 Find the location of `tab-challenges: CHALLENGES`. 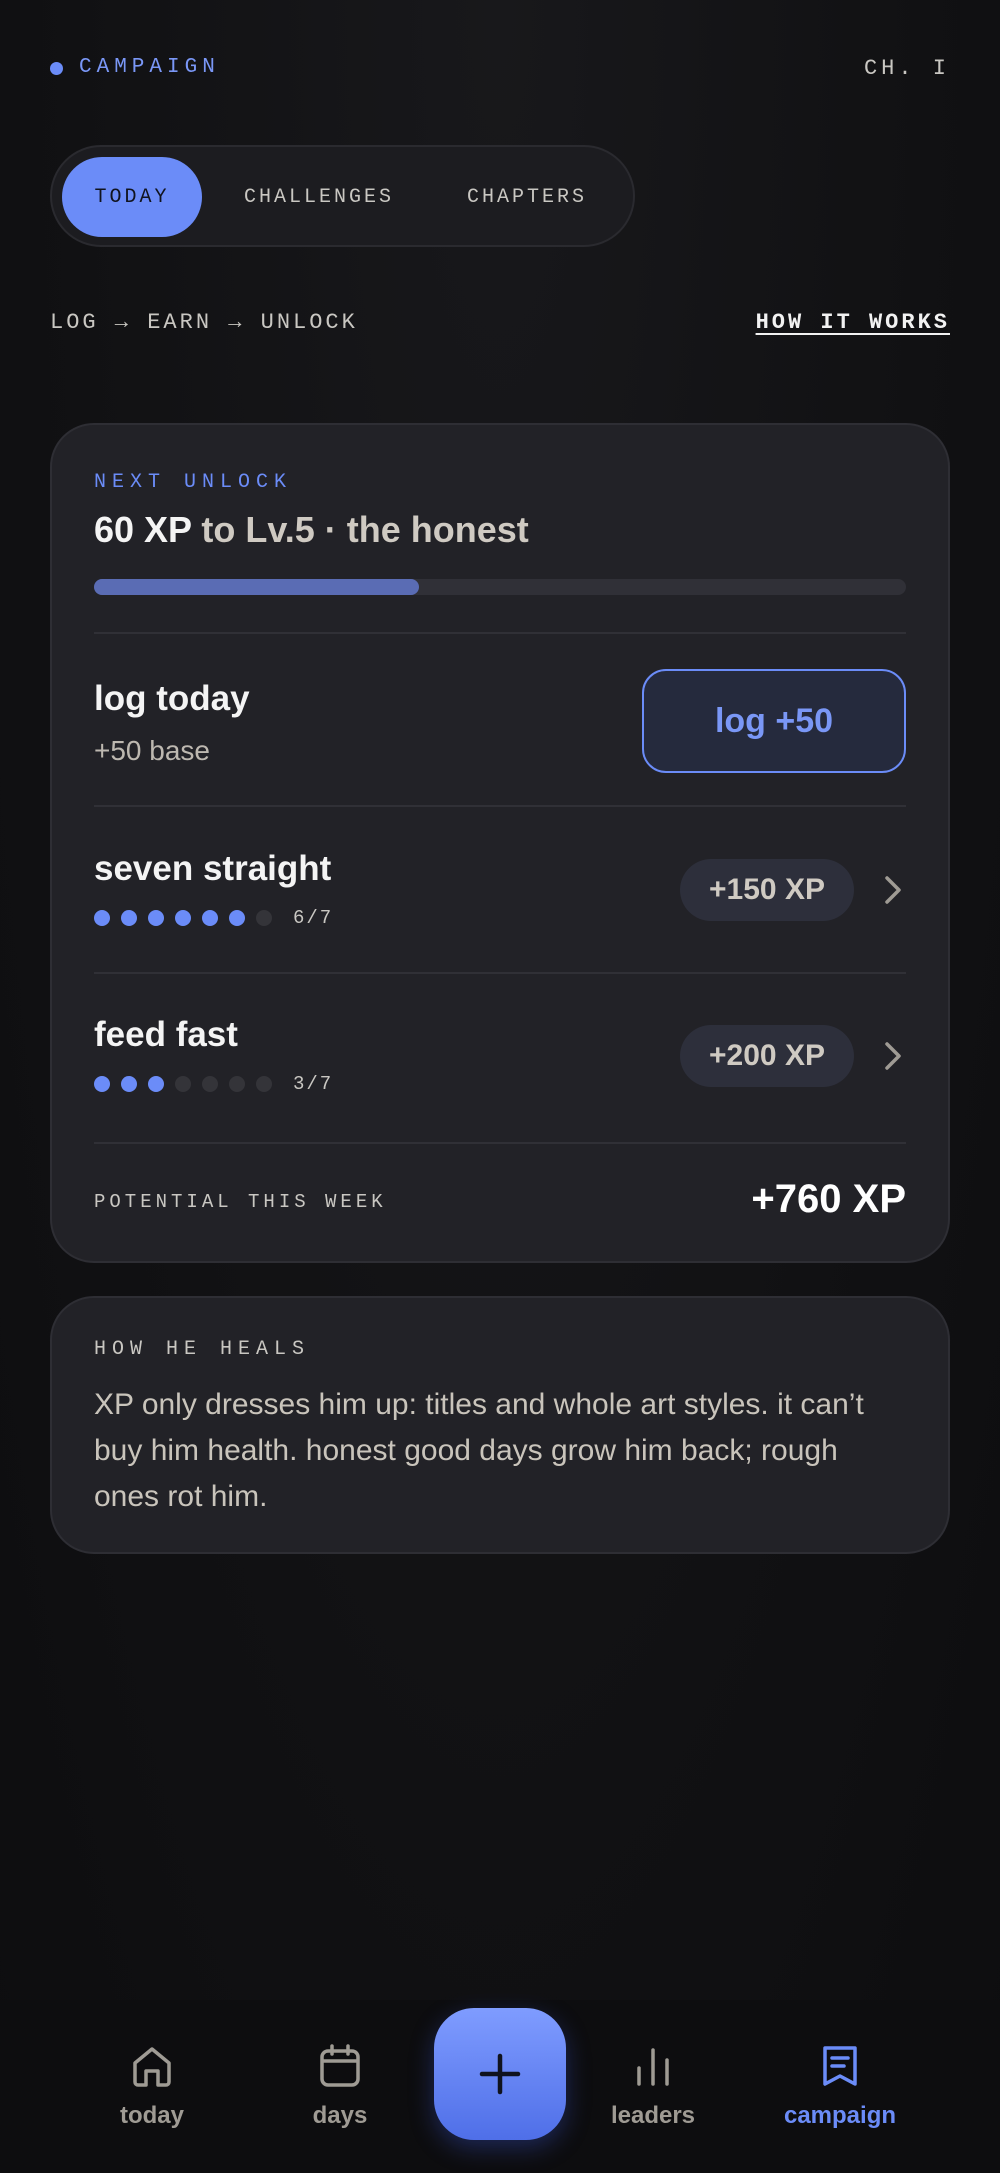

tab-challenges: CHALLENGES is located at coordinates (319, 197).